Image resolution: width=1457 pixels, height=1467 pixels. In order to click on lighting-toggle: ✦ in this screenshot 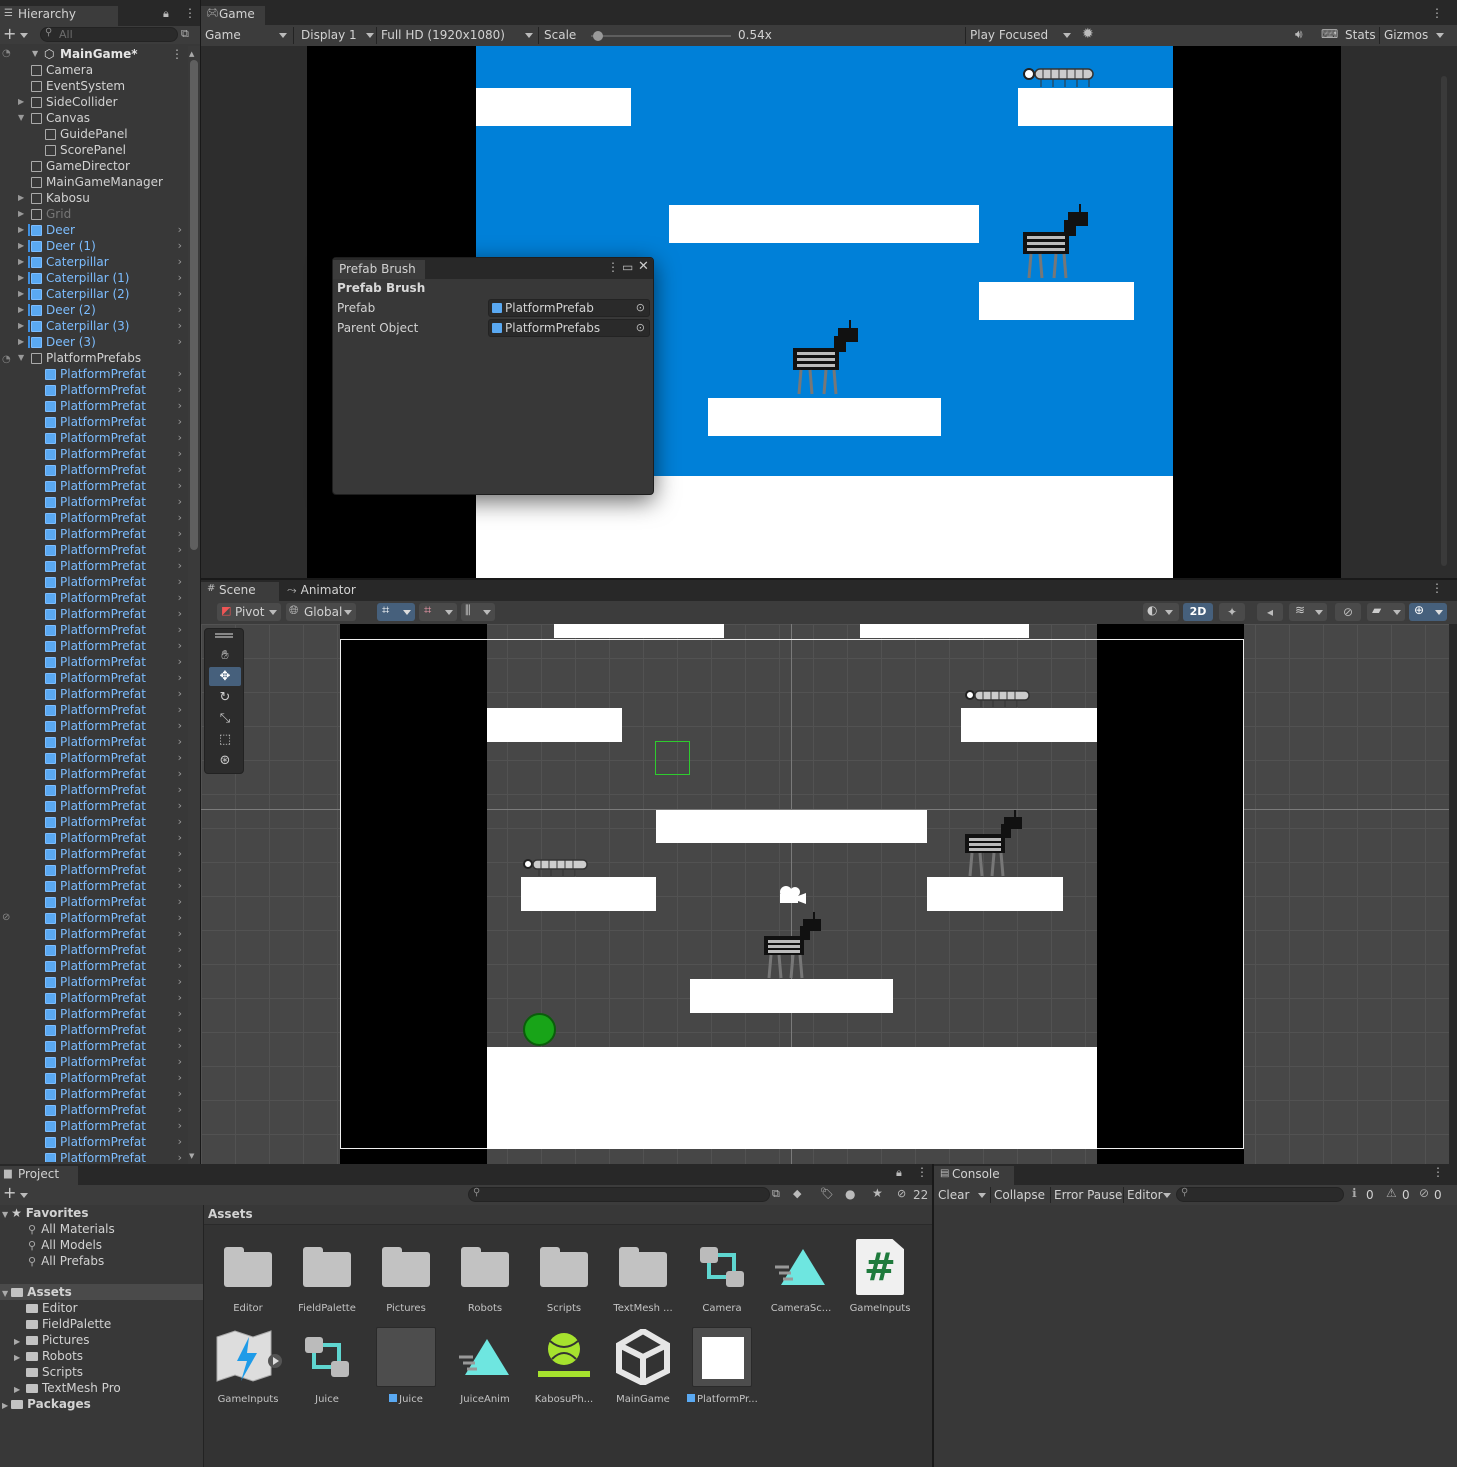, I will do `click(1232, 612)`.